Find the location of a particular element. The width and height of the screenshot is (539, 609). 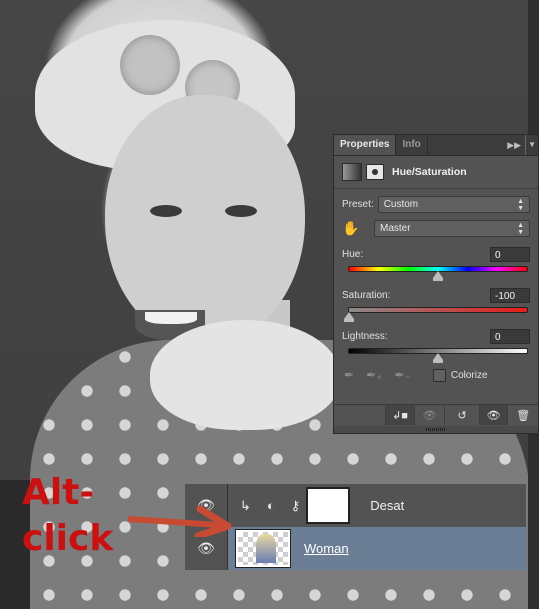

targeted-adjustment-hand-icon: ✋ is located at coordinates (356, 228).